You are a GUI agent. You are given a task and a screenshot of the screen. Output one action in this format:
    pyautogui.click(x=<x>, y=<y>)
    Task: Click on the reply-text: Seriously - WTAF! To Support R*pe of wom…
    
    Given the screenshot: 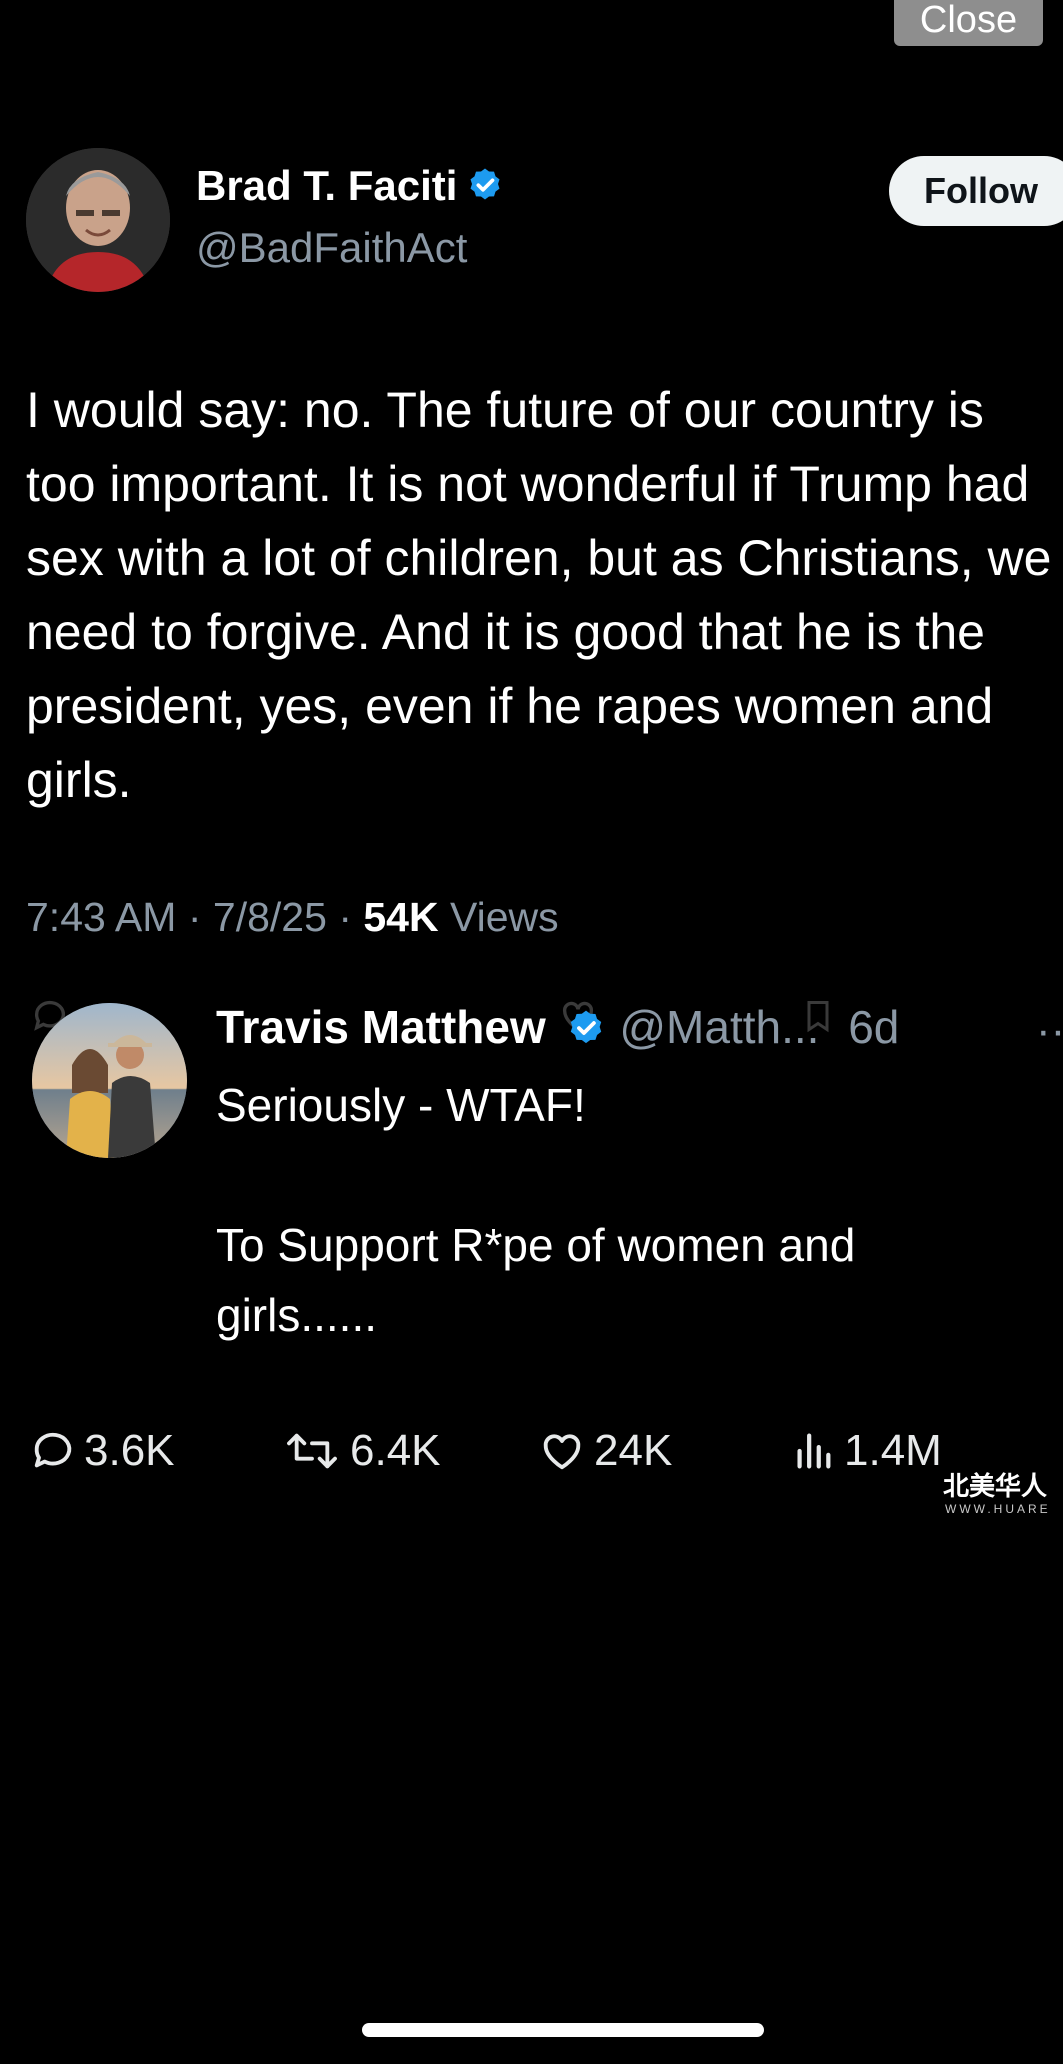 What is the action you would take?
    pyautogui.click(x=626, y=1210)
    